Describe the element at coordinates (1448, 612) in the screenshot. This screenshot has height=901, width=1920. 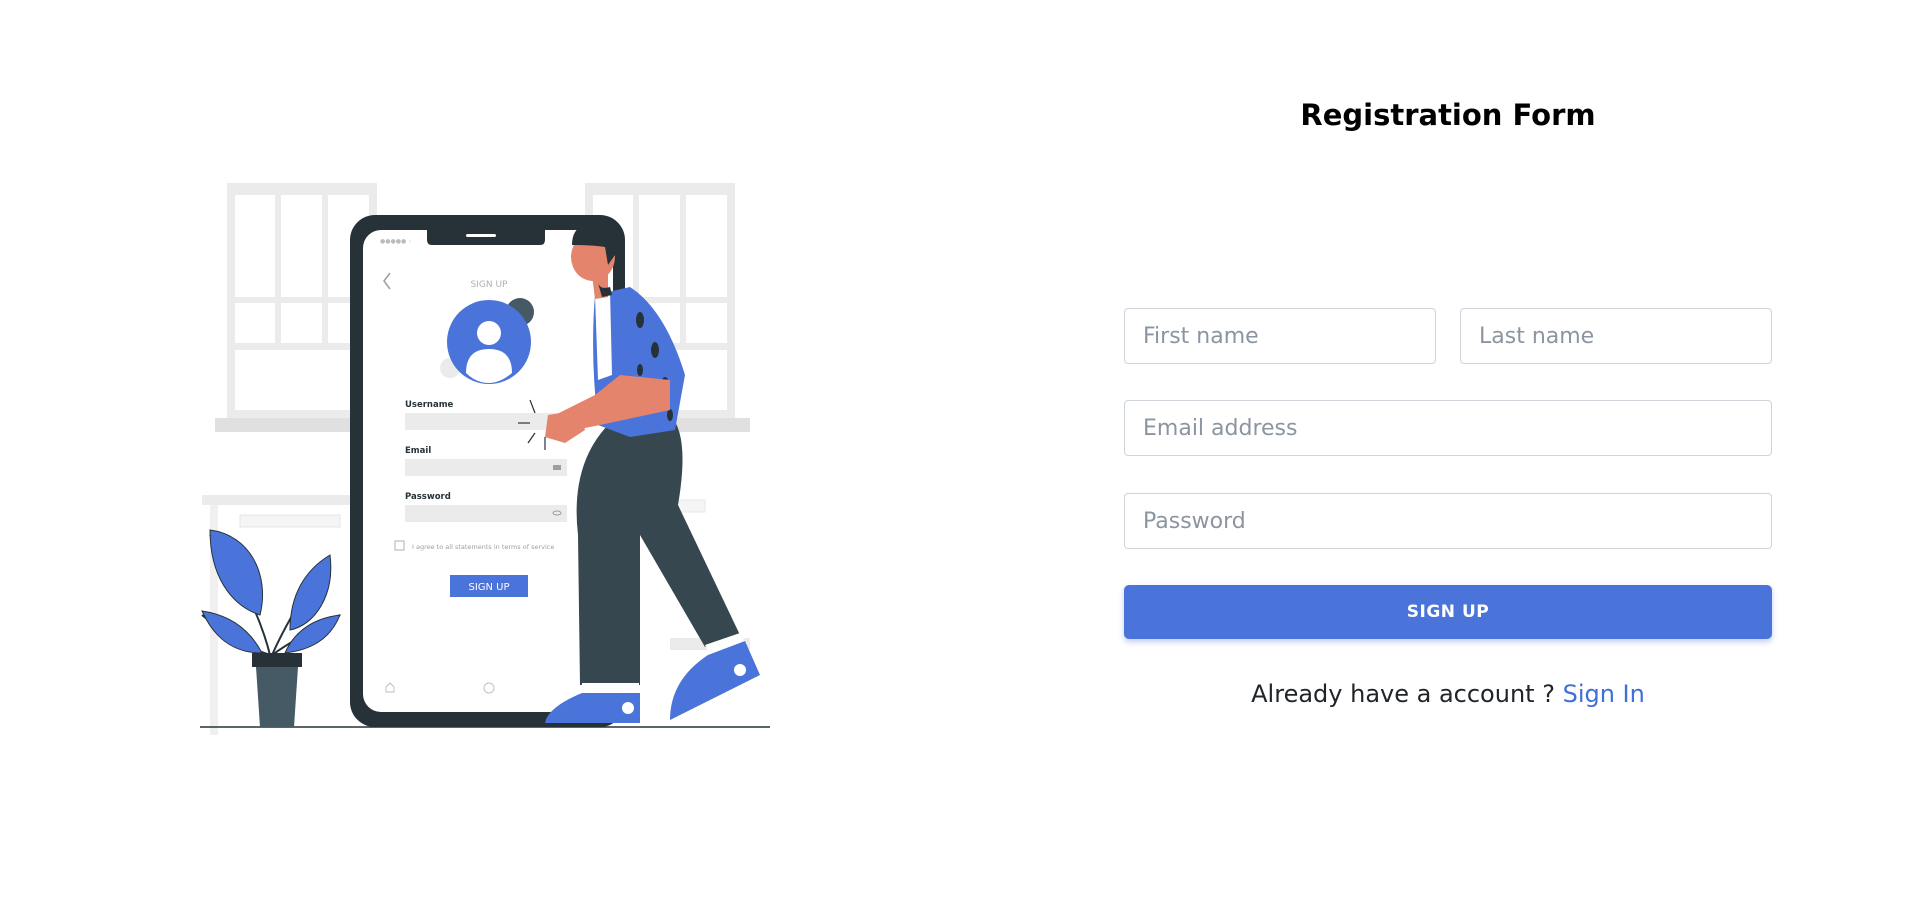
I see `signup-button: SIGN UP` at that location.